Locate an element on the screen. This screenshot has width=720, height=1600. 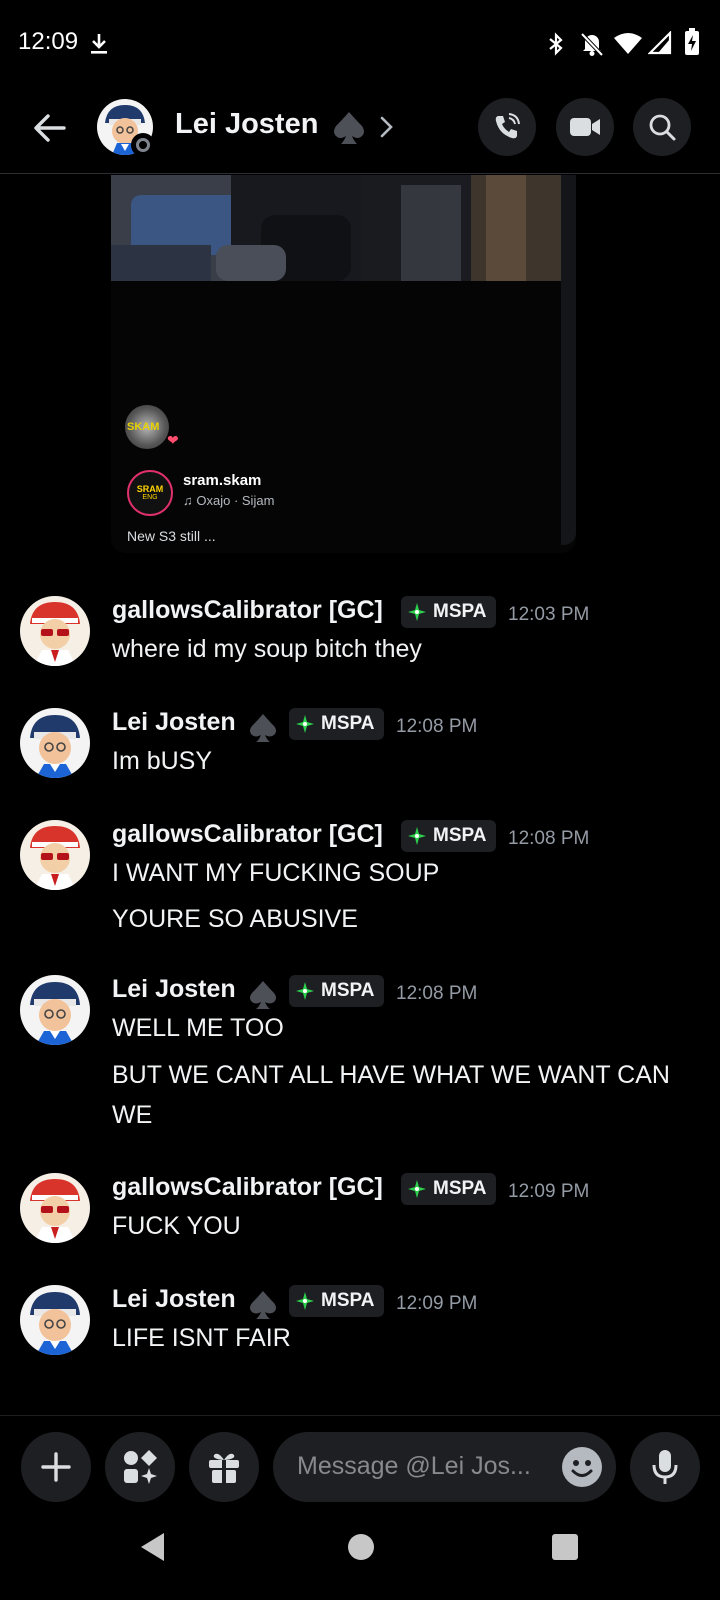
voice-message-button is located at coordinates (665, 1467).